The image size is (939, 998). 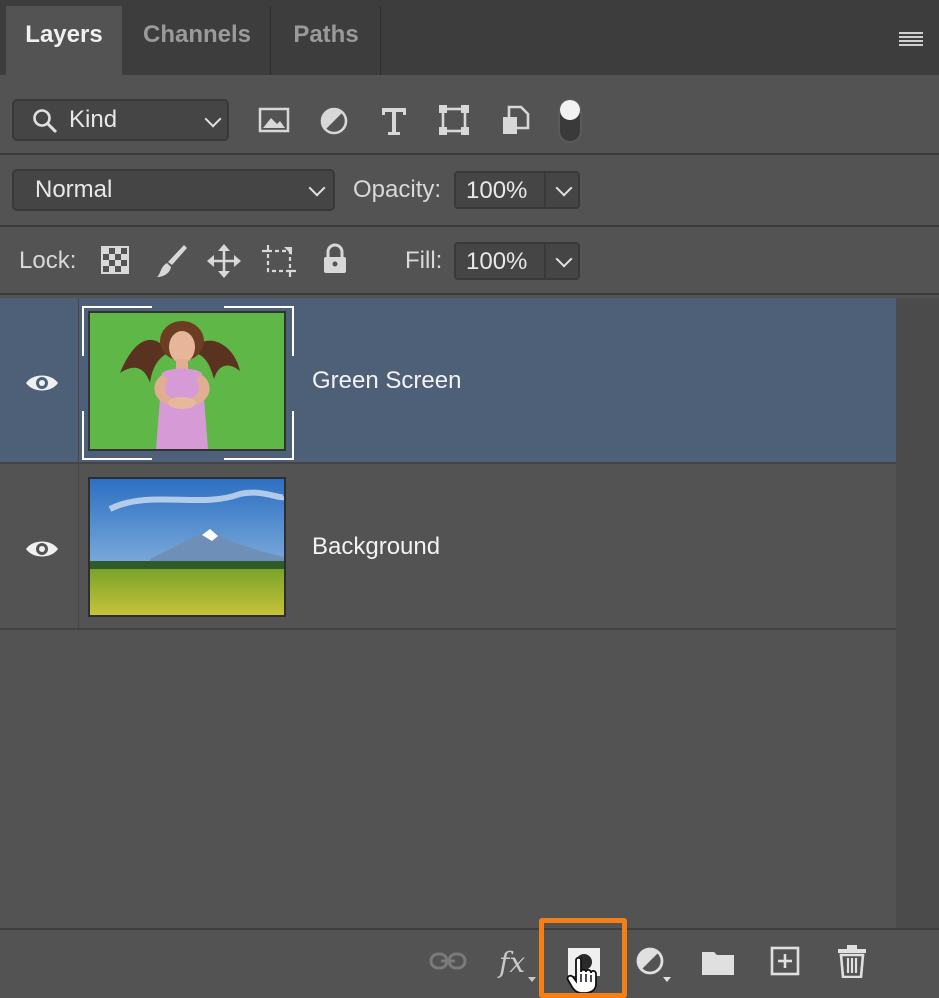 What do you see at coordinates (280, 261) in the screenshot?
I see `lock-artboard-icon` at bounding box center [280, 261].